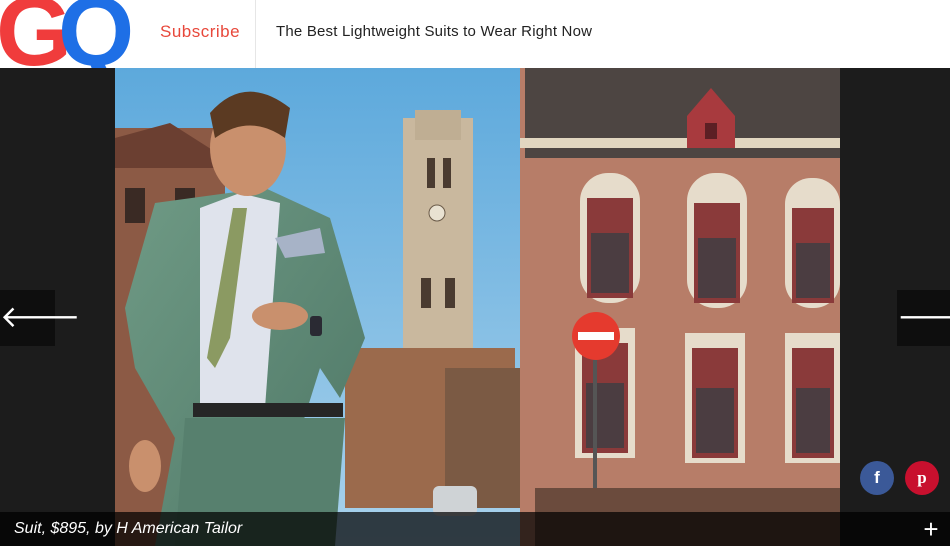 This screenshot has width=950, height=546. I want to click on header-divider, so click(255, 34).